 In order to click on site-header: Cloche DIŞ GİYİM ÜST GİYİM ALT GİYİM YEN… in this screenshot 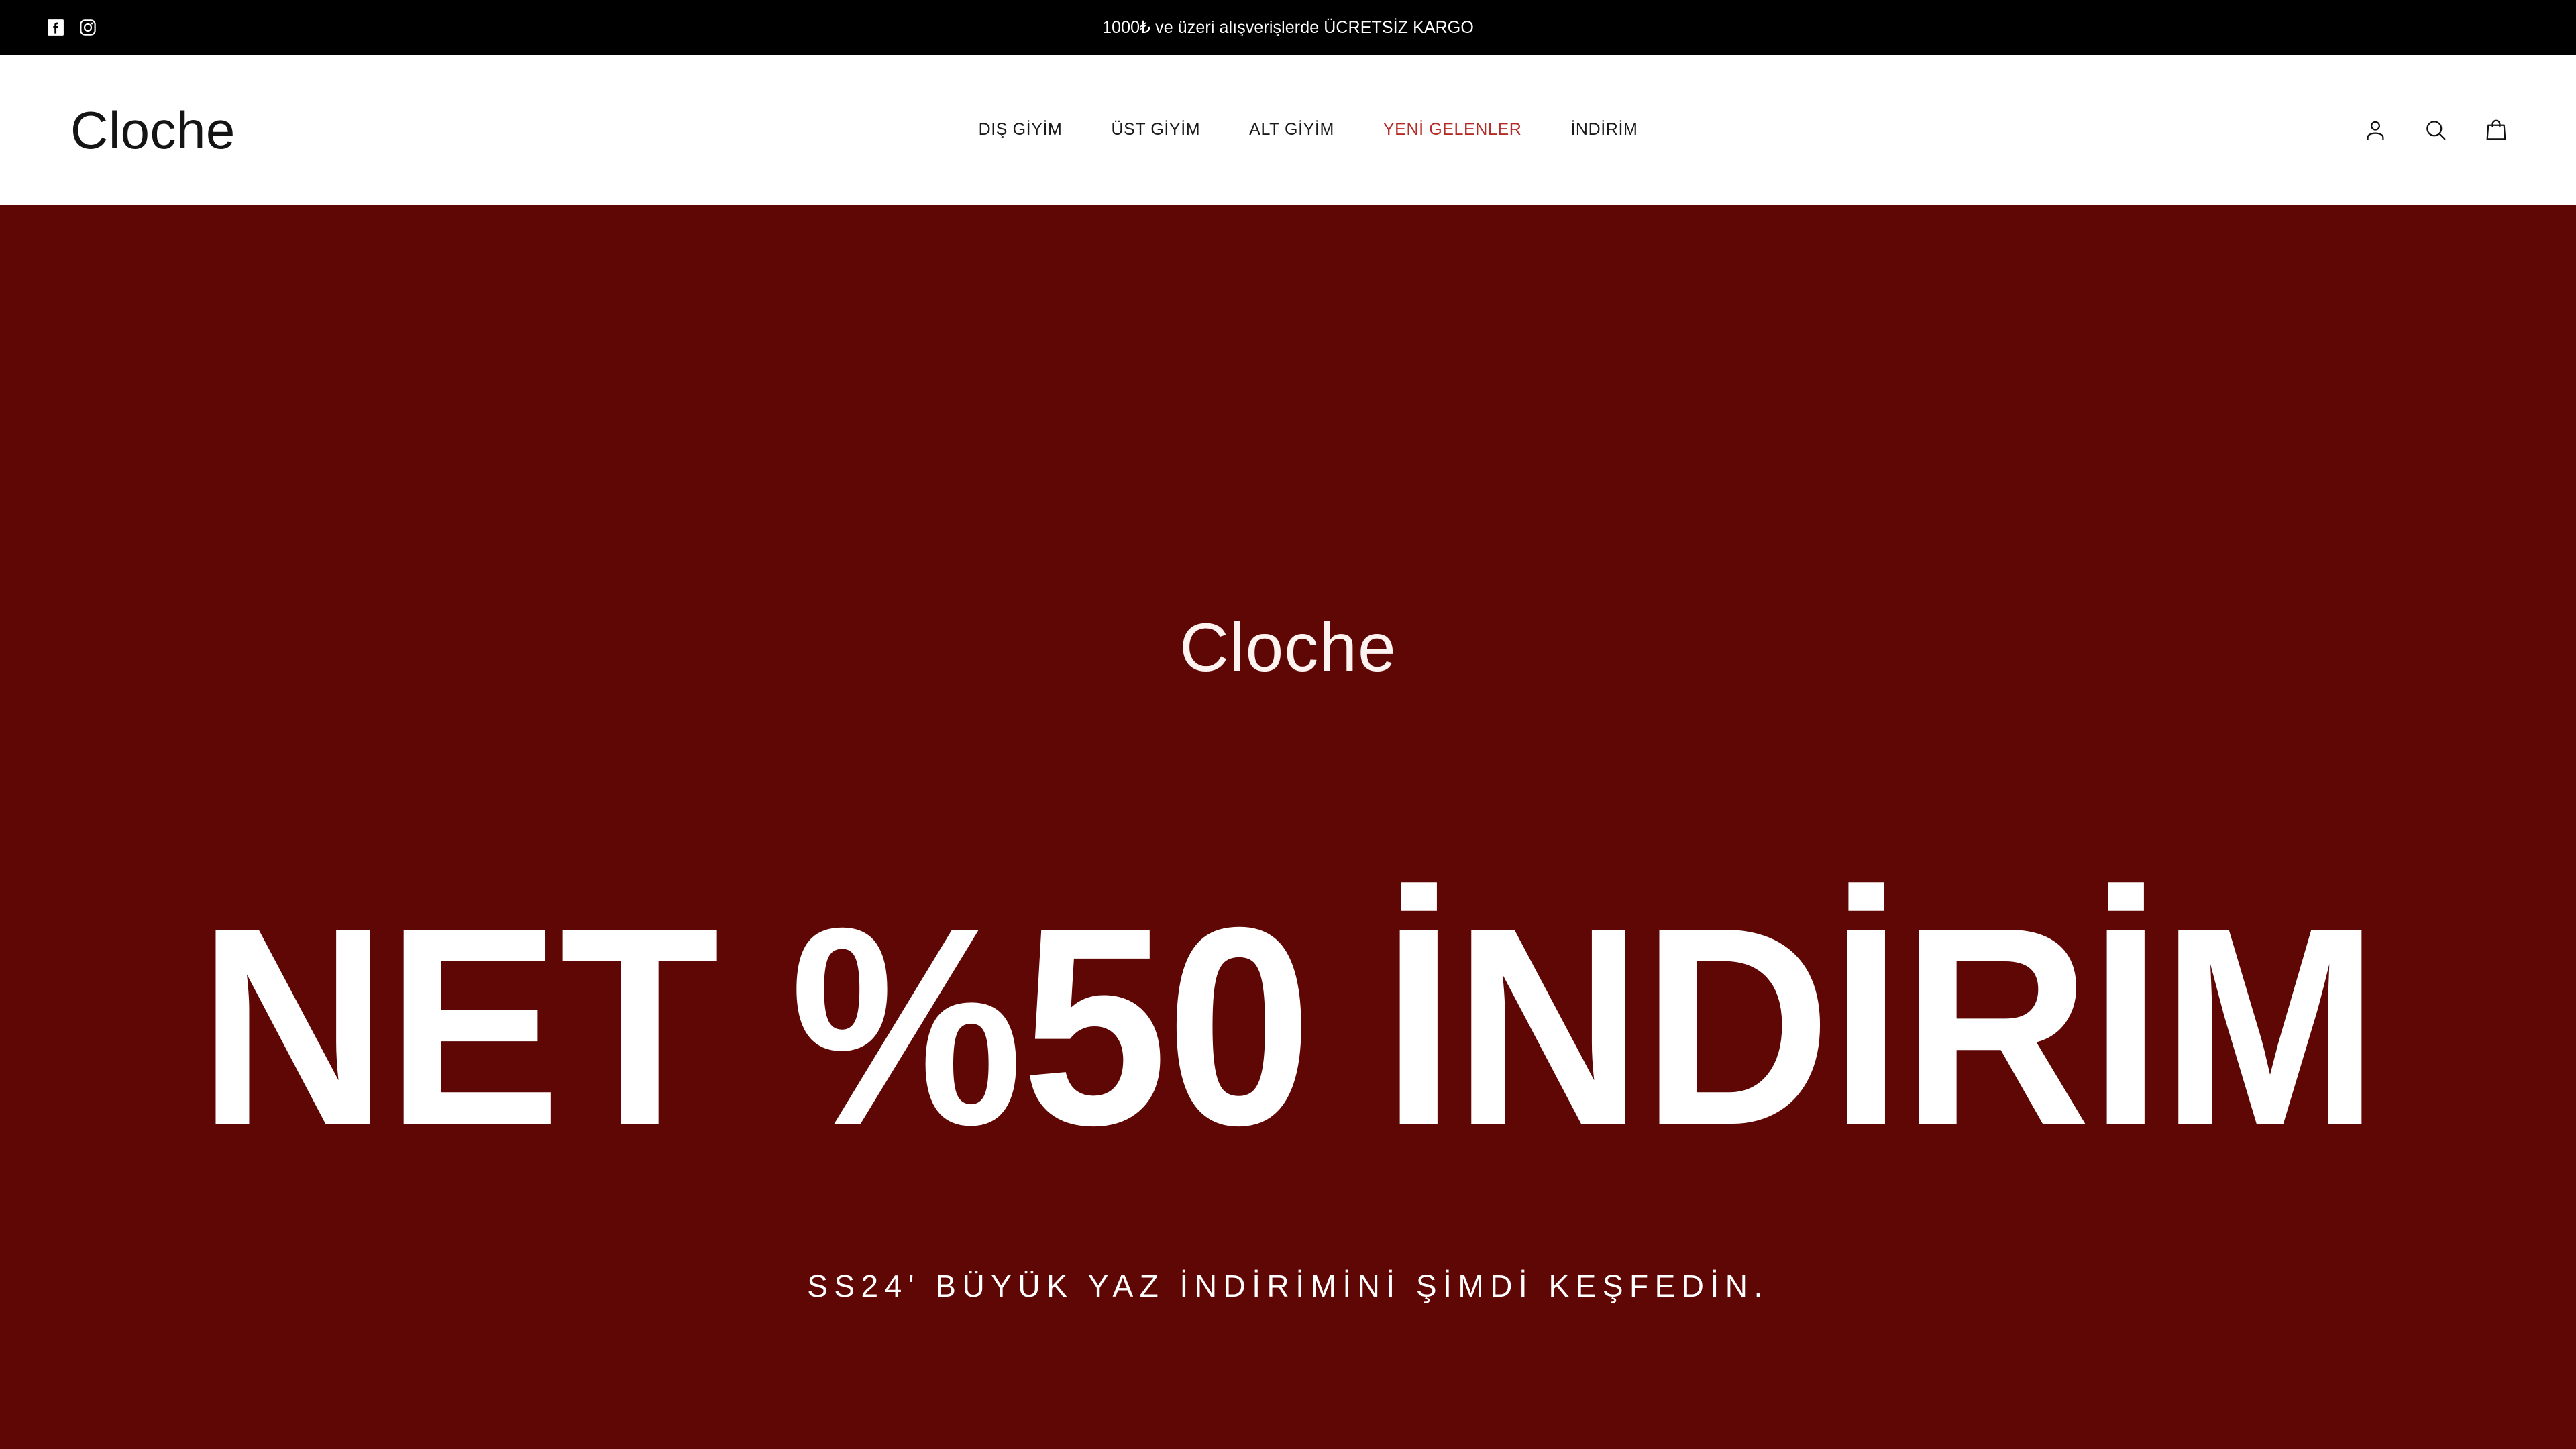, I will do `click(1288, 130)`.